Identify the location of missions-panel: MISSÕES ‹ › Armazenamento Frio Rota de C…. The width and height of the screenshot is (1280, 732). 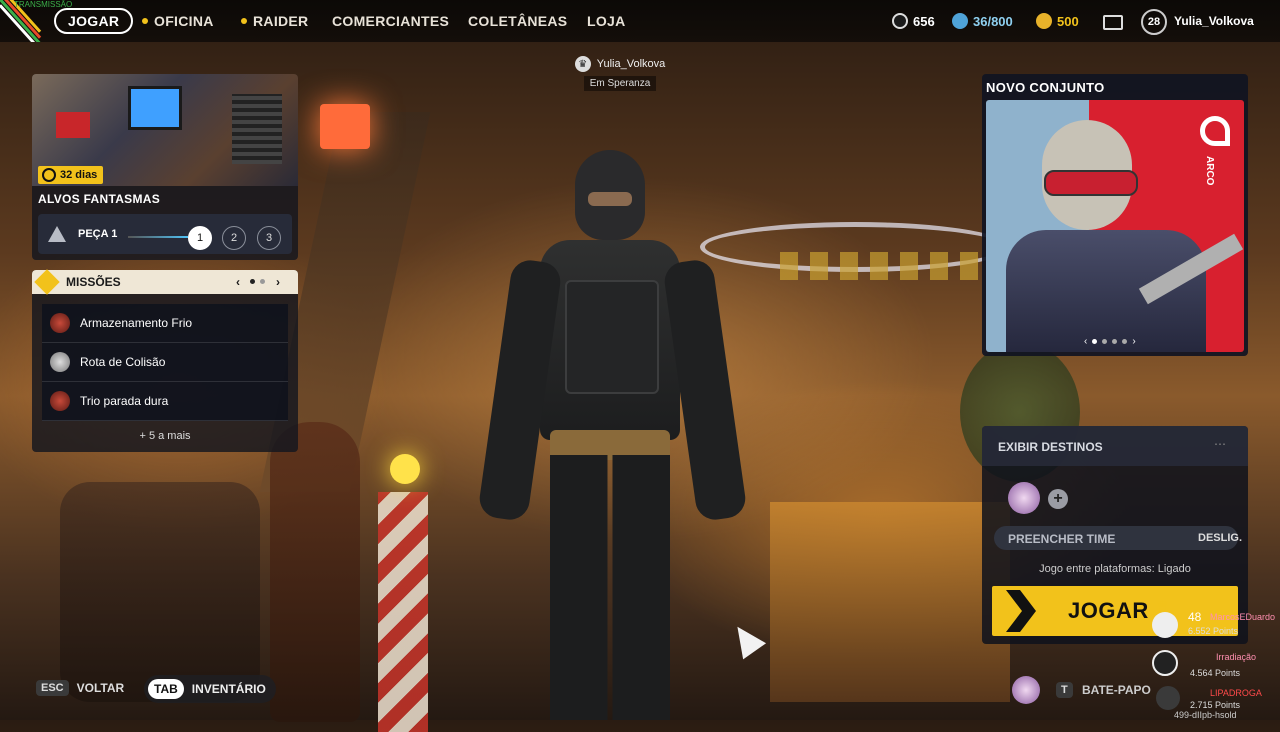
(165, 360).